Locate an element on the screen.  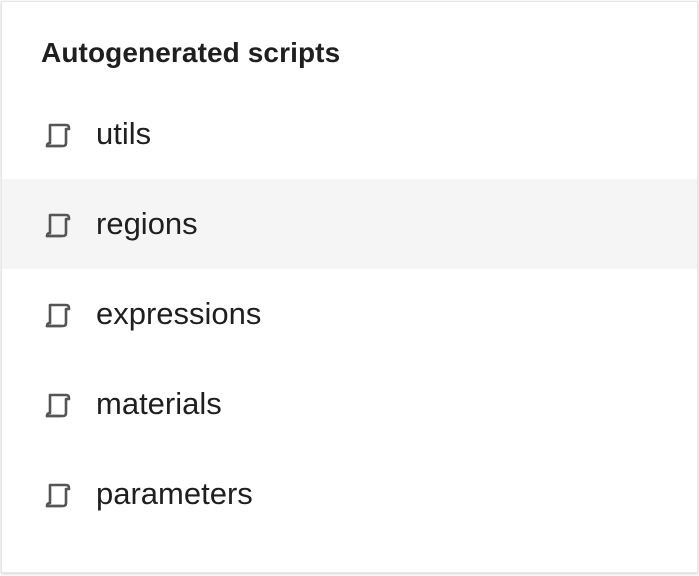
script-item-label: utils is located at coordinates (124, 133).